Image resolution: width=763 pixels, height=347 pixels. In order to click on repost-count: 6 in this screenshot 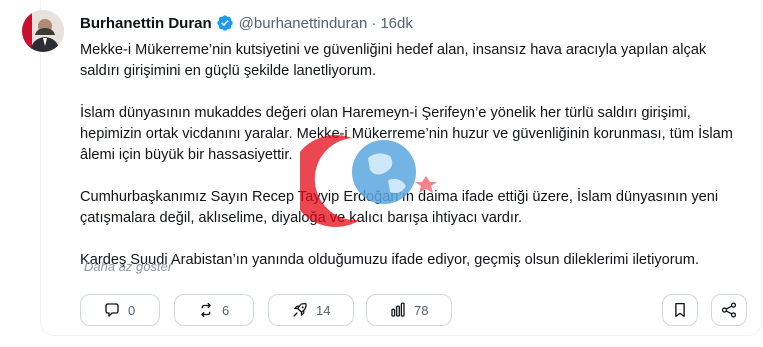, I will do `click(226, 310)`.